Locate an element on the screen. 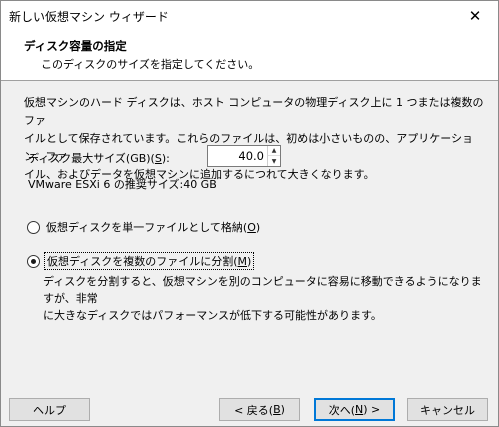 This screenshot has width=499, height=427. radio-split-files: 仮想ディスクを複数のファイルに分割(M) is located at coordinates (141, 261).